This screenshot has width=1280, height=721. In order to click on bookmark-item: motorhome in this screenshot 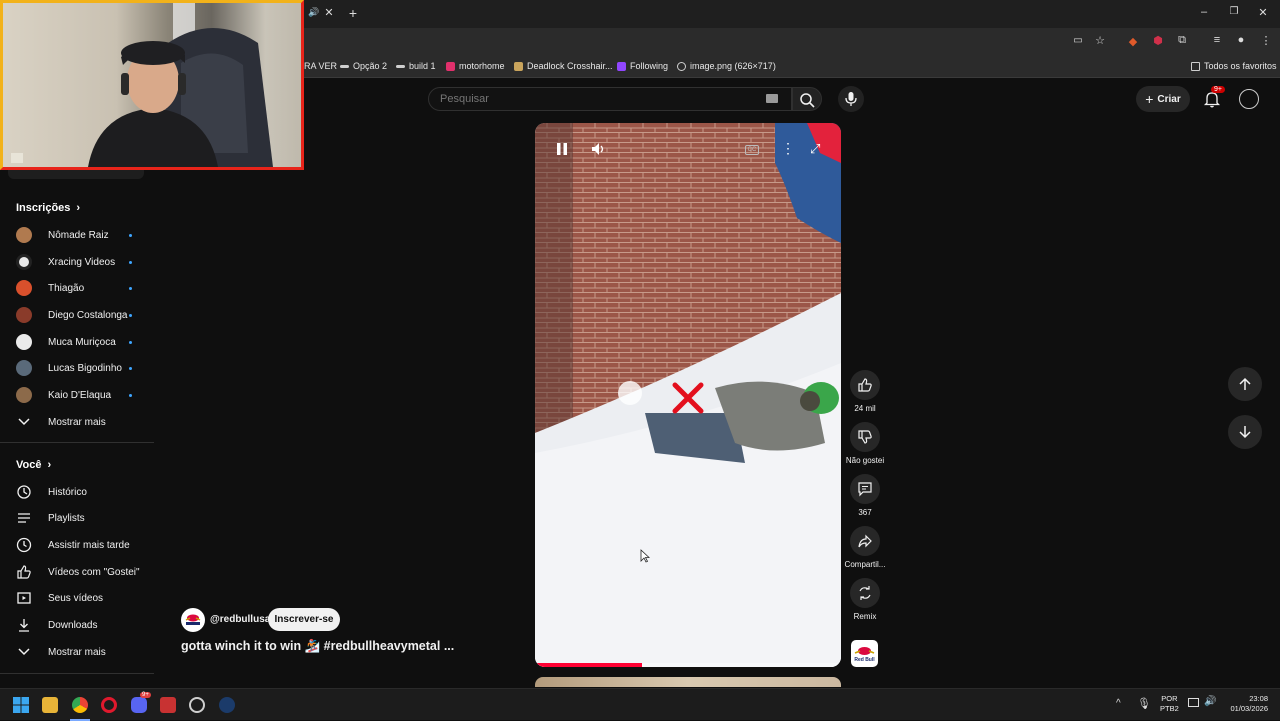, I will do `click(475, 66)`.